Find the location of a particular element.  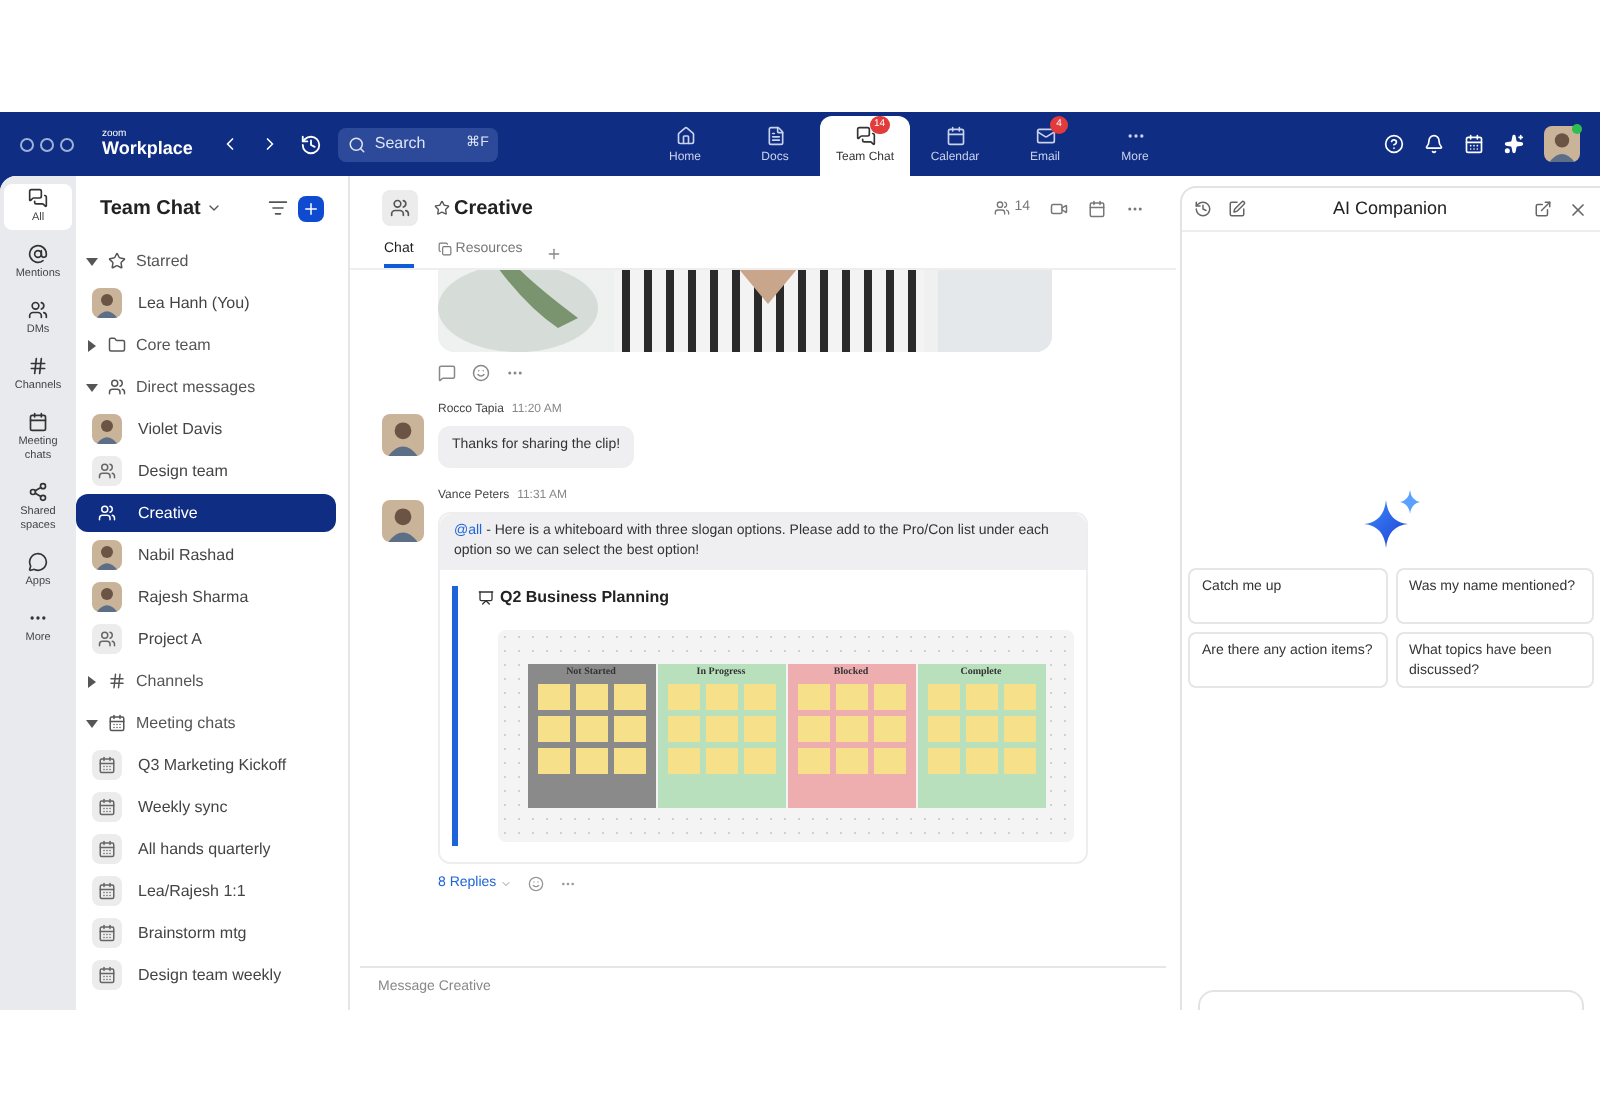

chat-bubble-icon is located at coordinates (38, 562).